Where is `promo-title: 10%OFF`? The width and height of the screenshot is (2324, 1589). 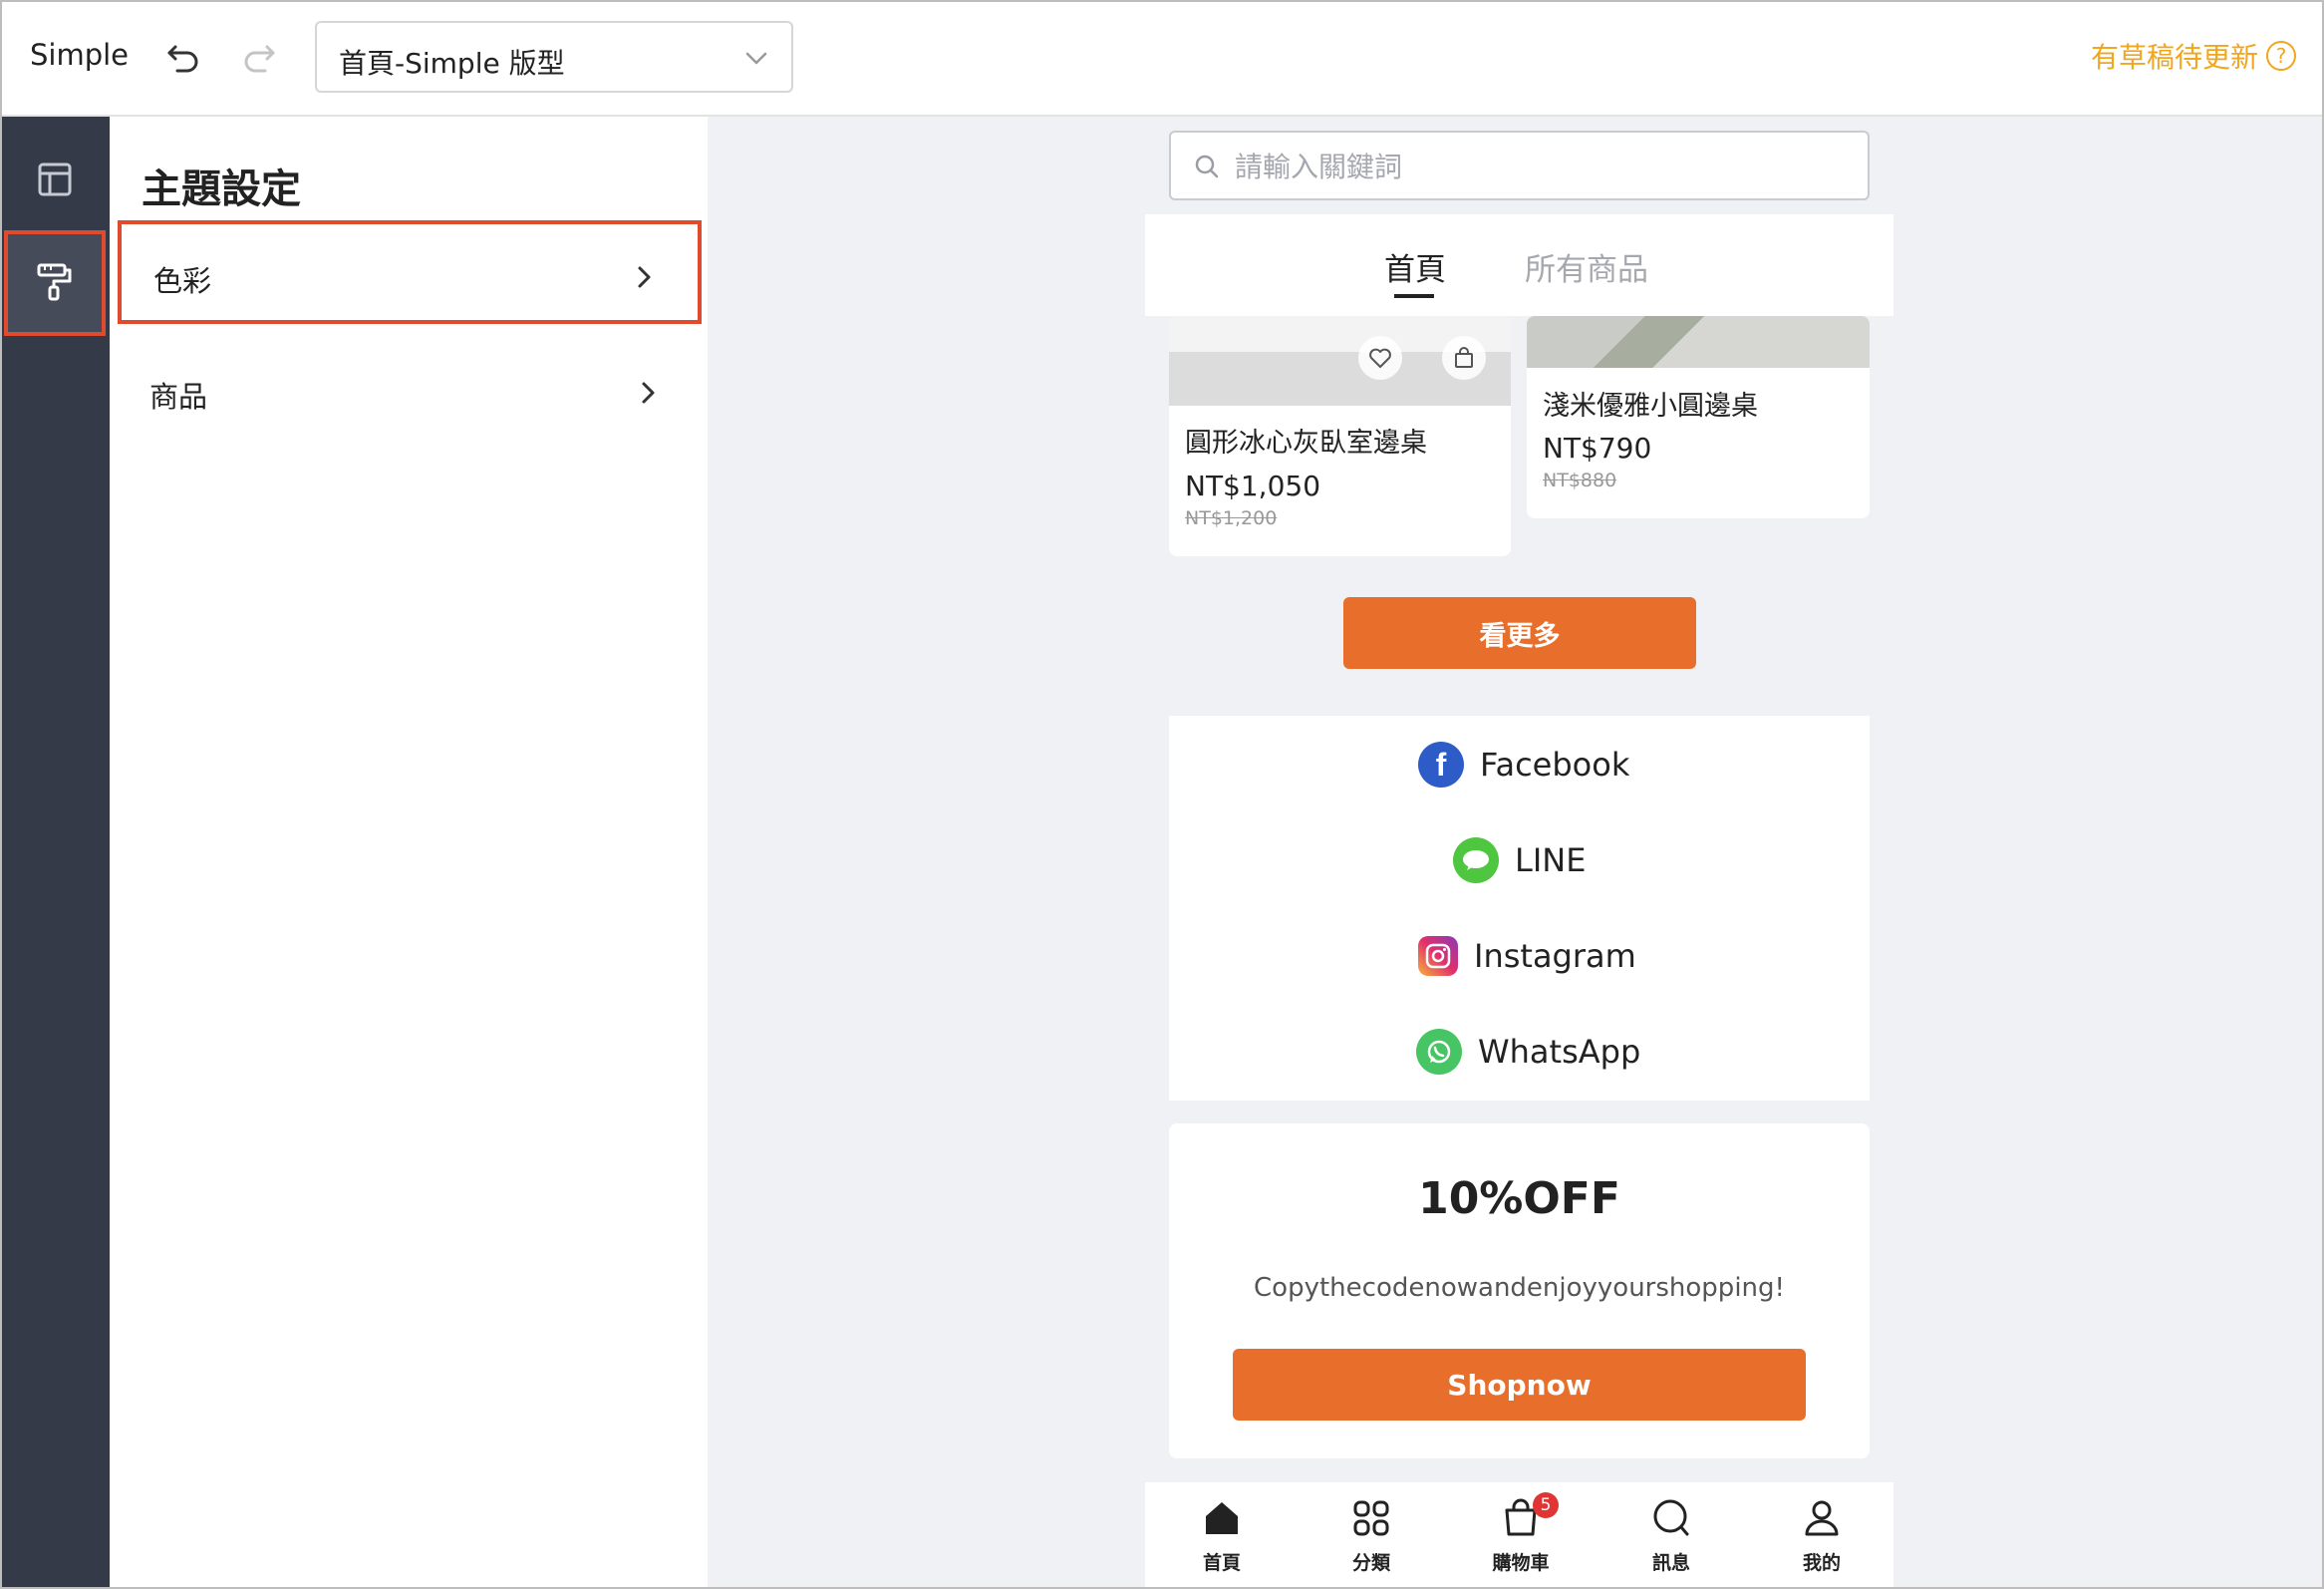
promo-title: 10%OFF is located at coordinates (1519, 1198).